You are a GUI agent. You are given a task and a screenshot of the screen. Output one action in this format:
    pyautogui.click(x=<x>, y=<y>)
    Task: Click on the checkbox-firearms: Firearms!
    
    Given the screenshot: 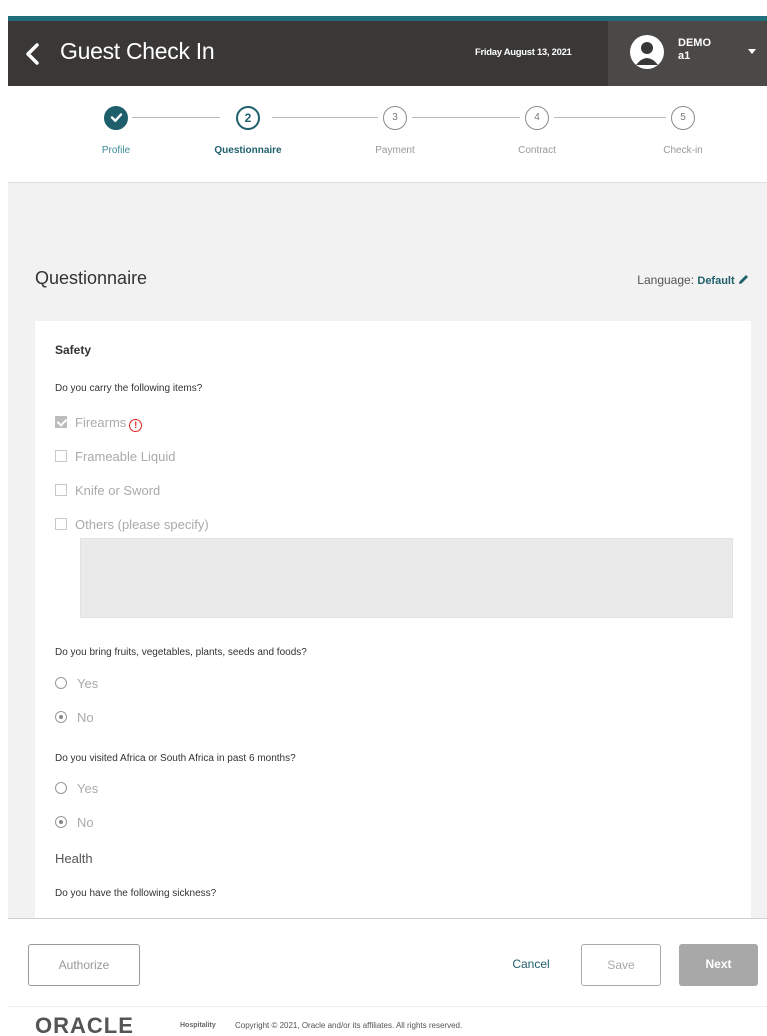 What is the action you would take?
    pyautogui.click(x=99, y=424)
    